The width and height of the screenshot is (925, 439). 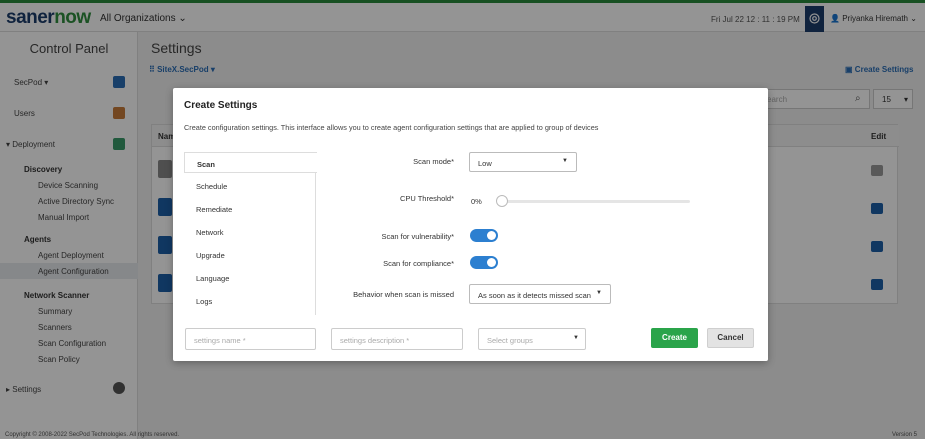 I want to click on scan-compliance-toggle, so click(x=484, y=262).